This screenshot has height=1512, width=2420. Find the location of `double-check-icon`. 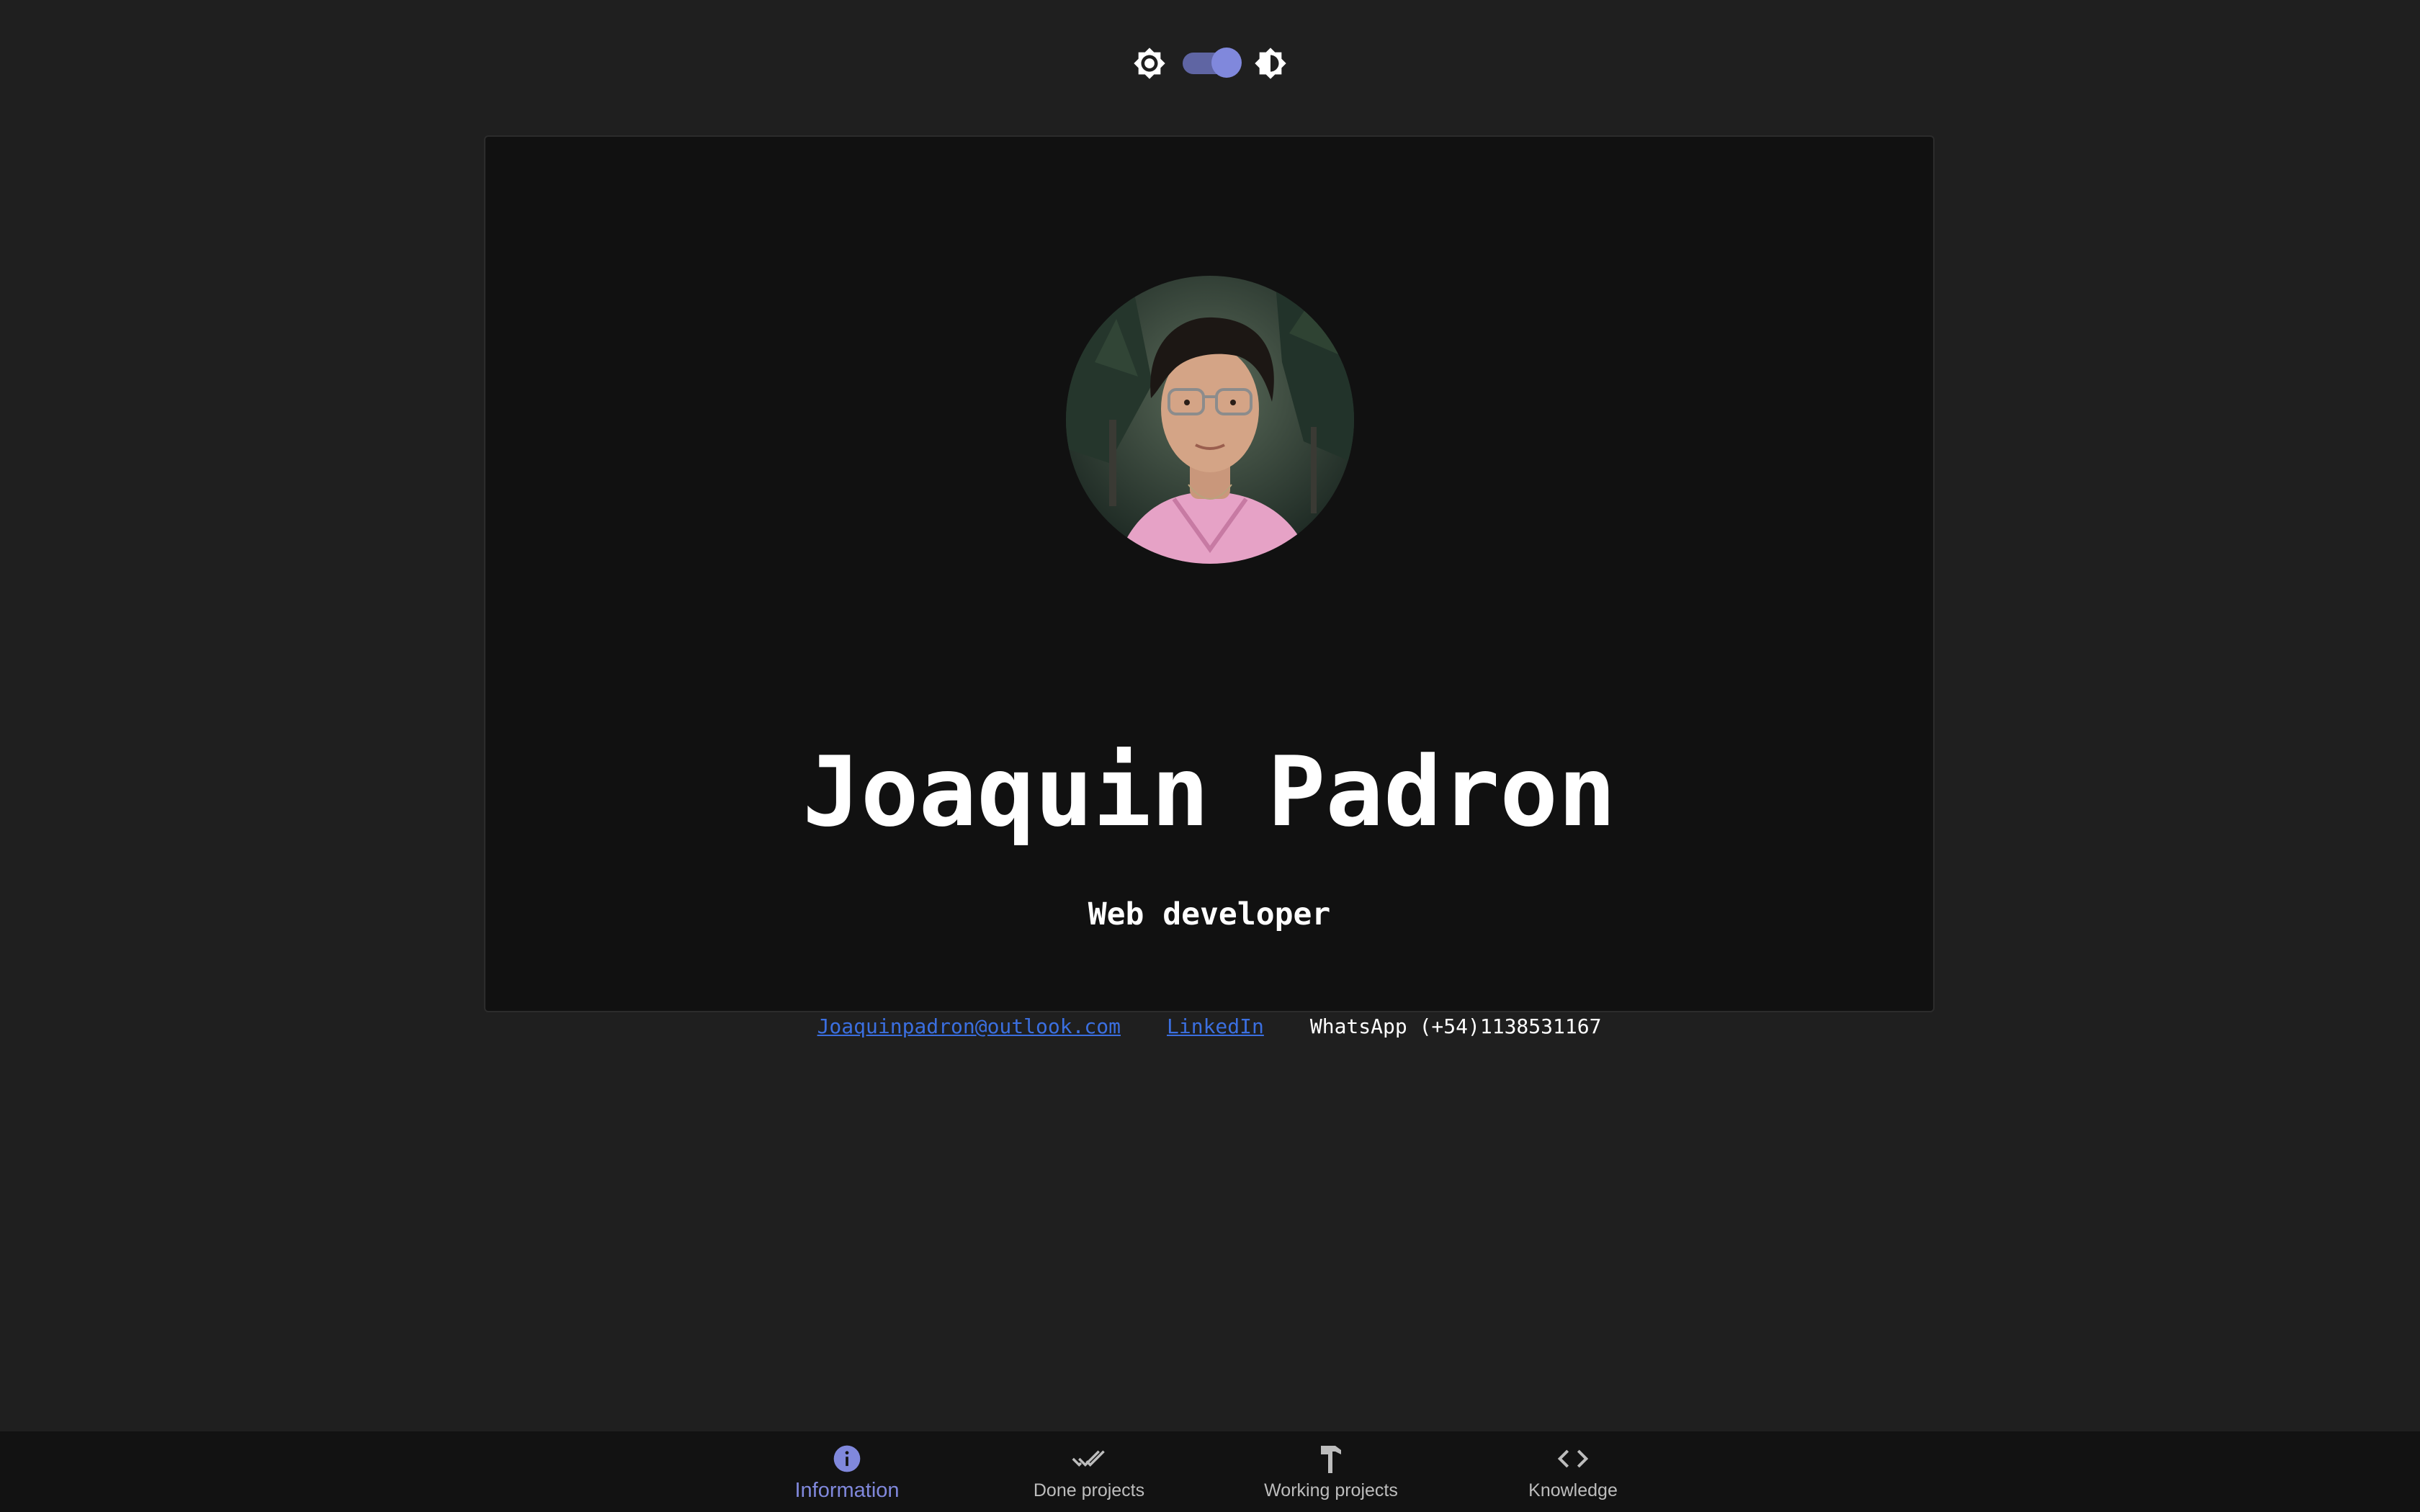

double-check-icon is located at coordinates (1089, 1458).